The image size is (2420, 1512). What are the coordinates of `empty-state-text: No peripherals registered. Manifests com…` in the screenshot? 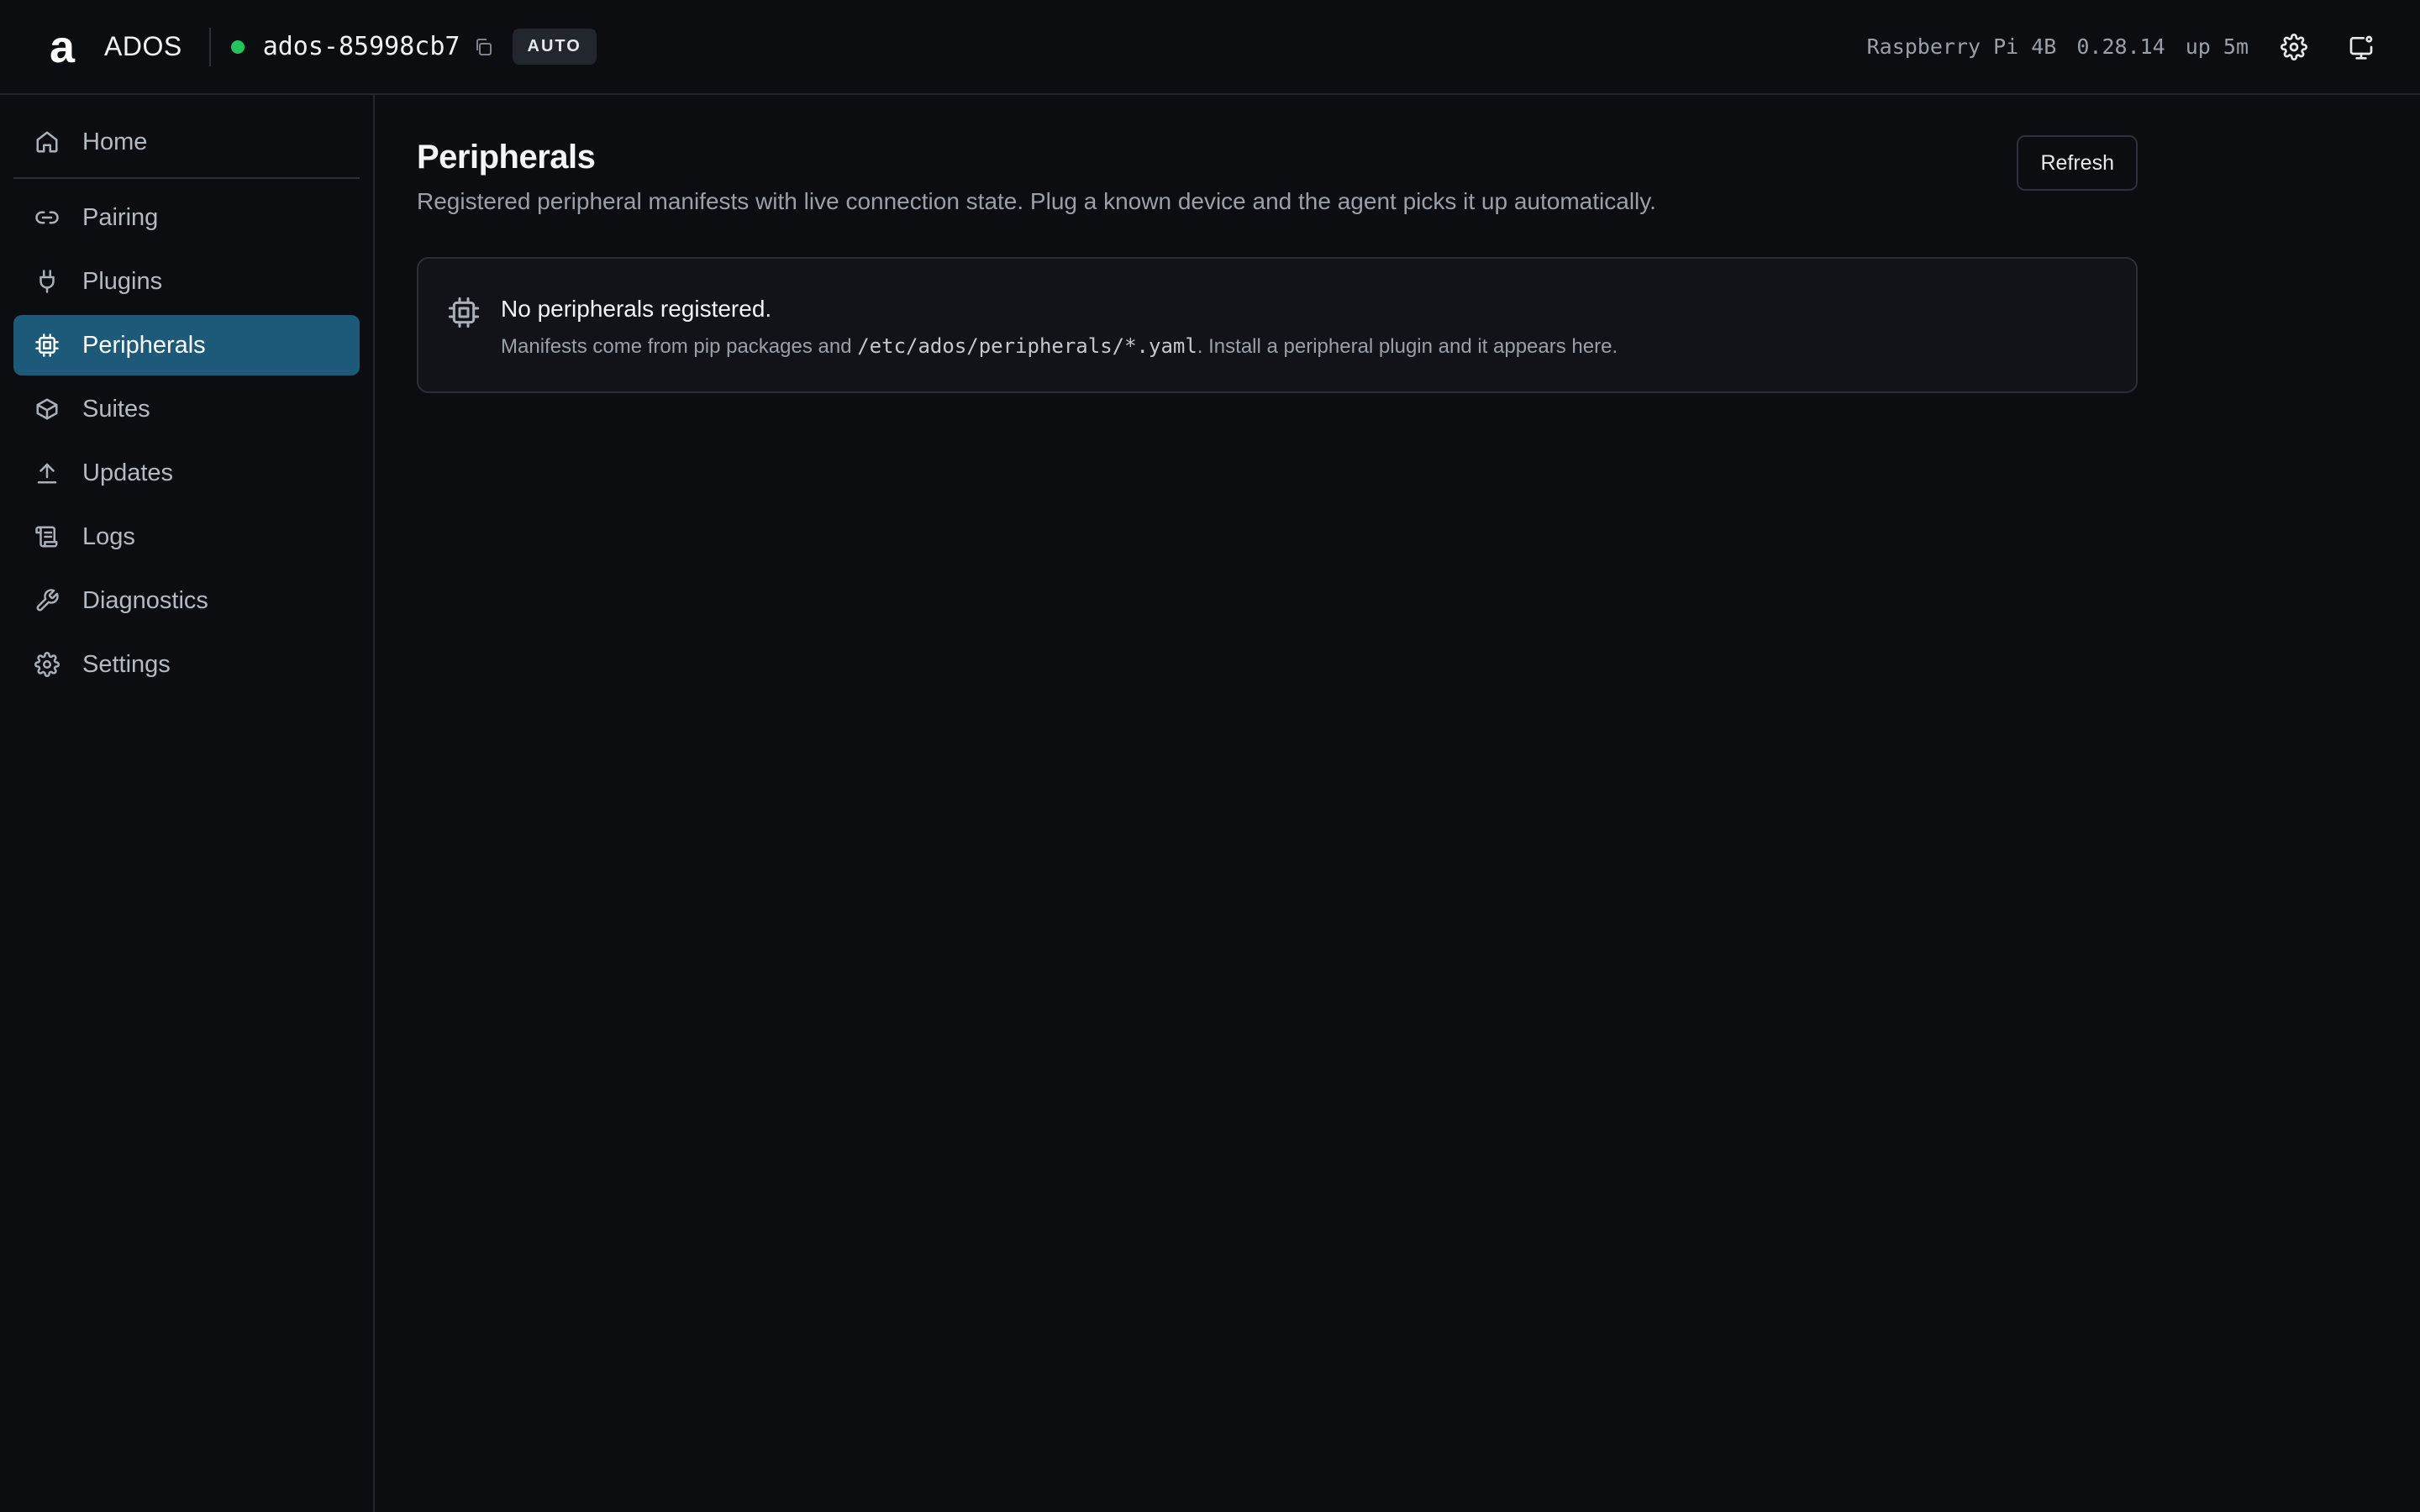 It's located at (1059, 327).